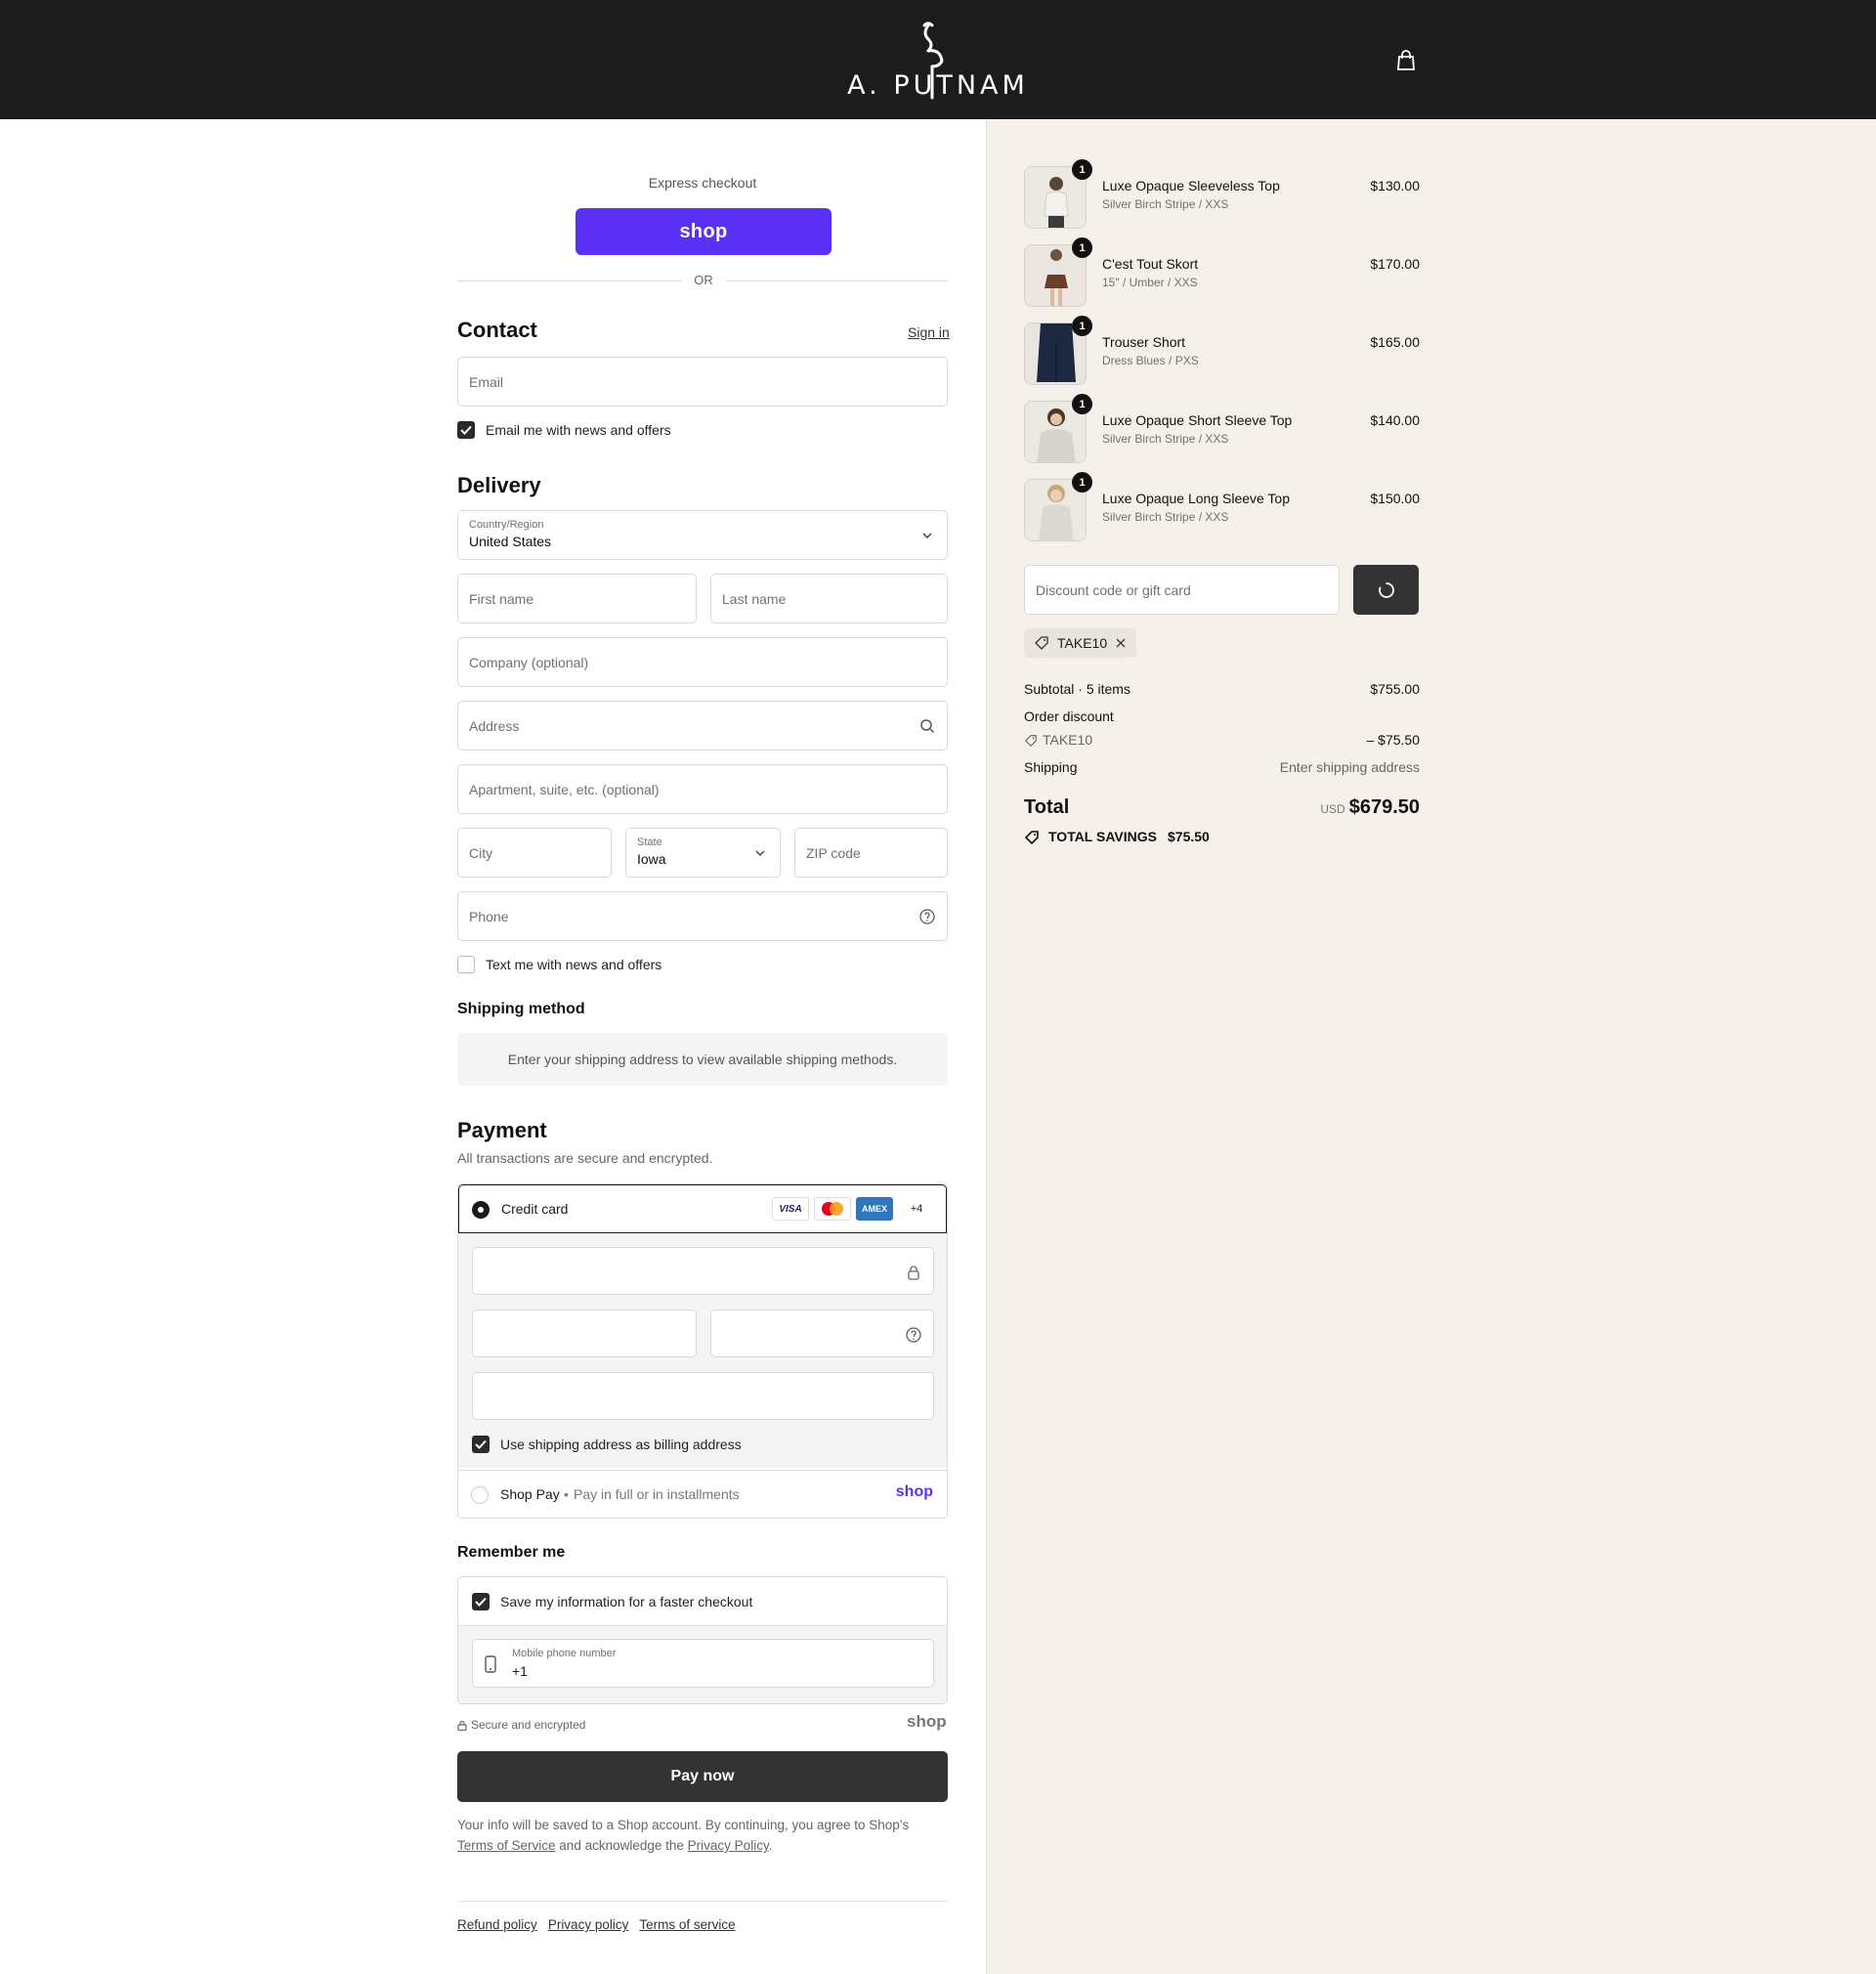  I want to click on apply-discount-button, so click(1386, 590).